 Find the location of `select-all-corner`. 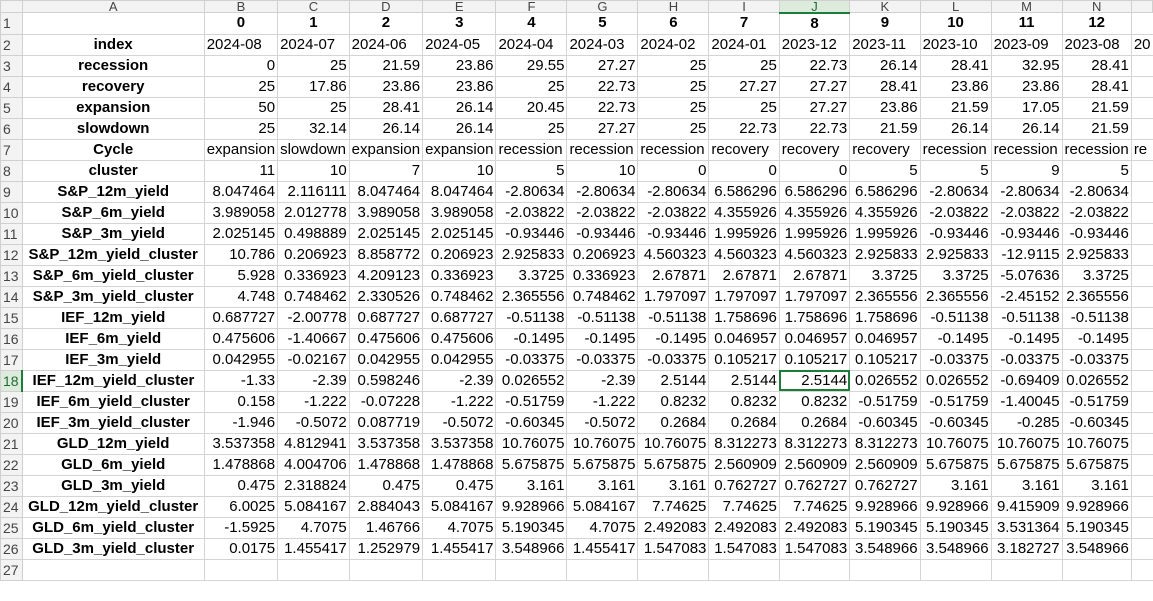

select-all-corner is located at coordinates (11, 6).